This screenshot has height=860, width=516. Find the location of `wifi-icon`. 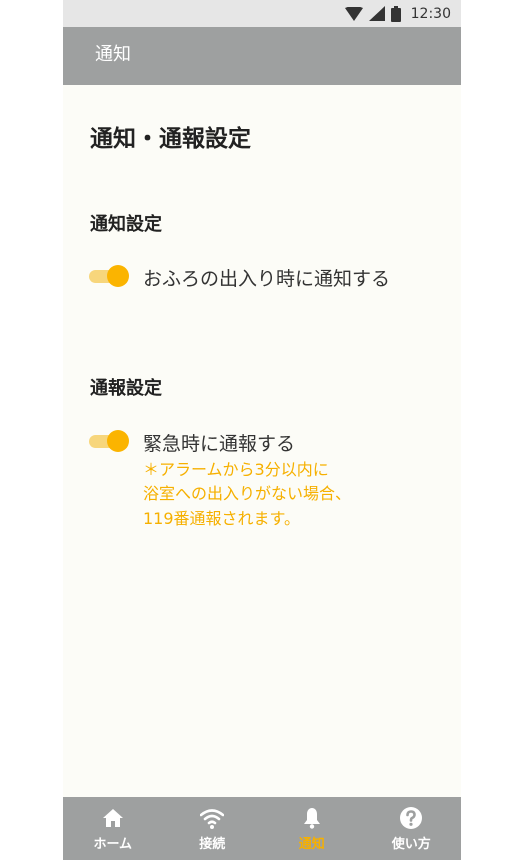

wifi-icon is located at coordinates (212, 819).